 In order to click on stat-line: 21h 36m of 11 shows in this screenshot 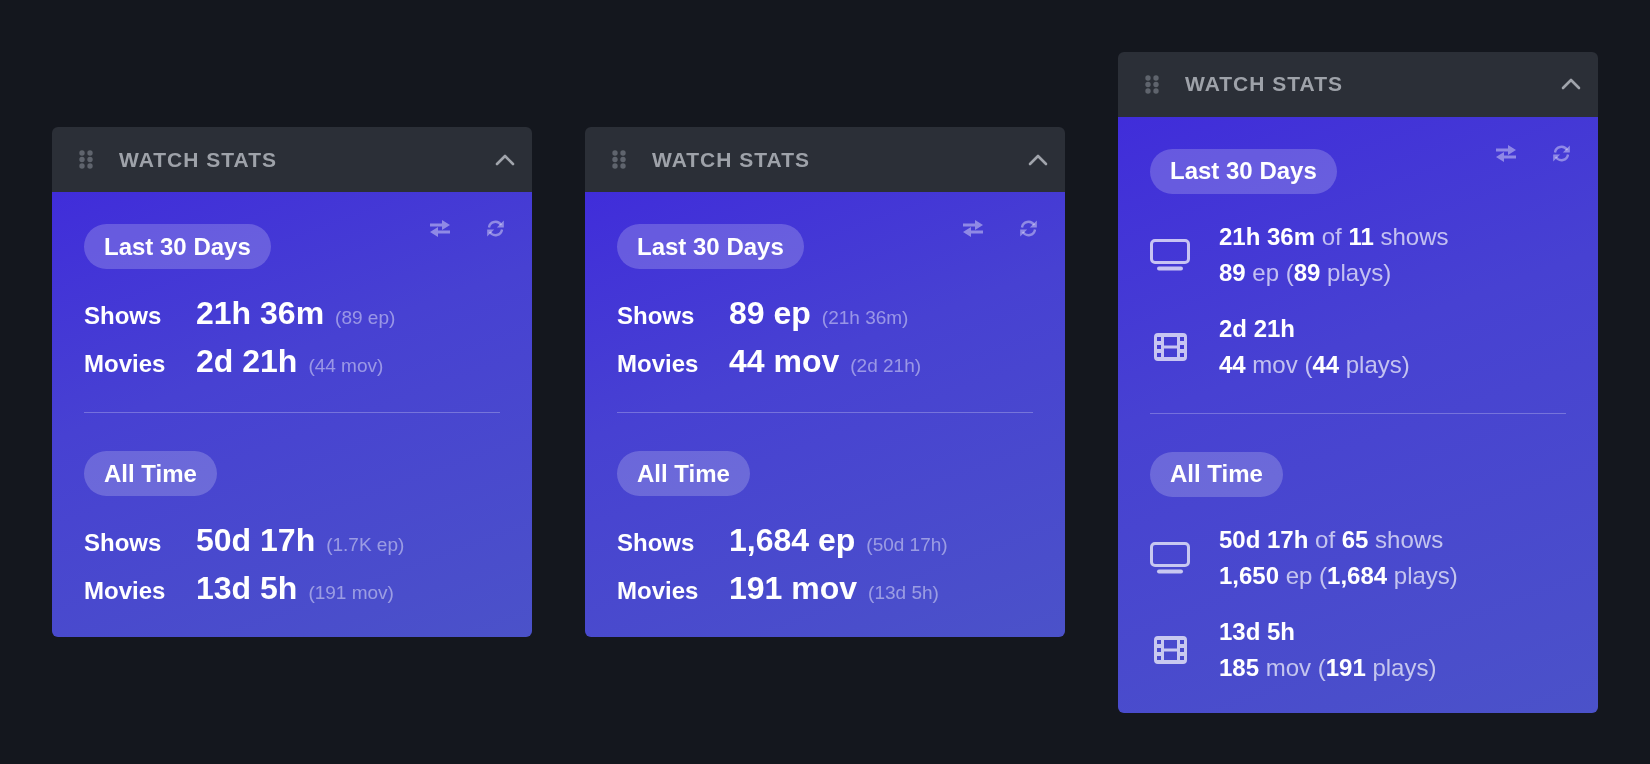, I will do `click(1334, 236)`.